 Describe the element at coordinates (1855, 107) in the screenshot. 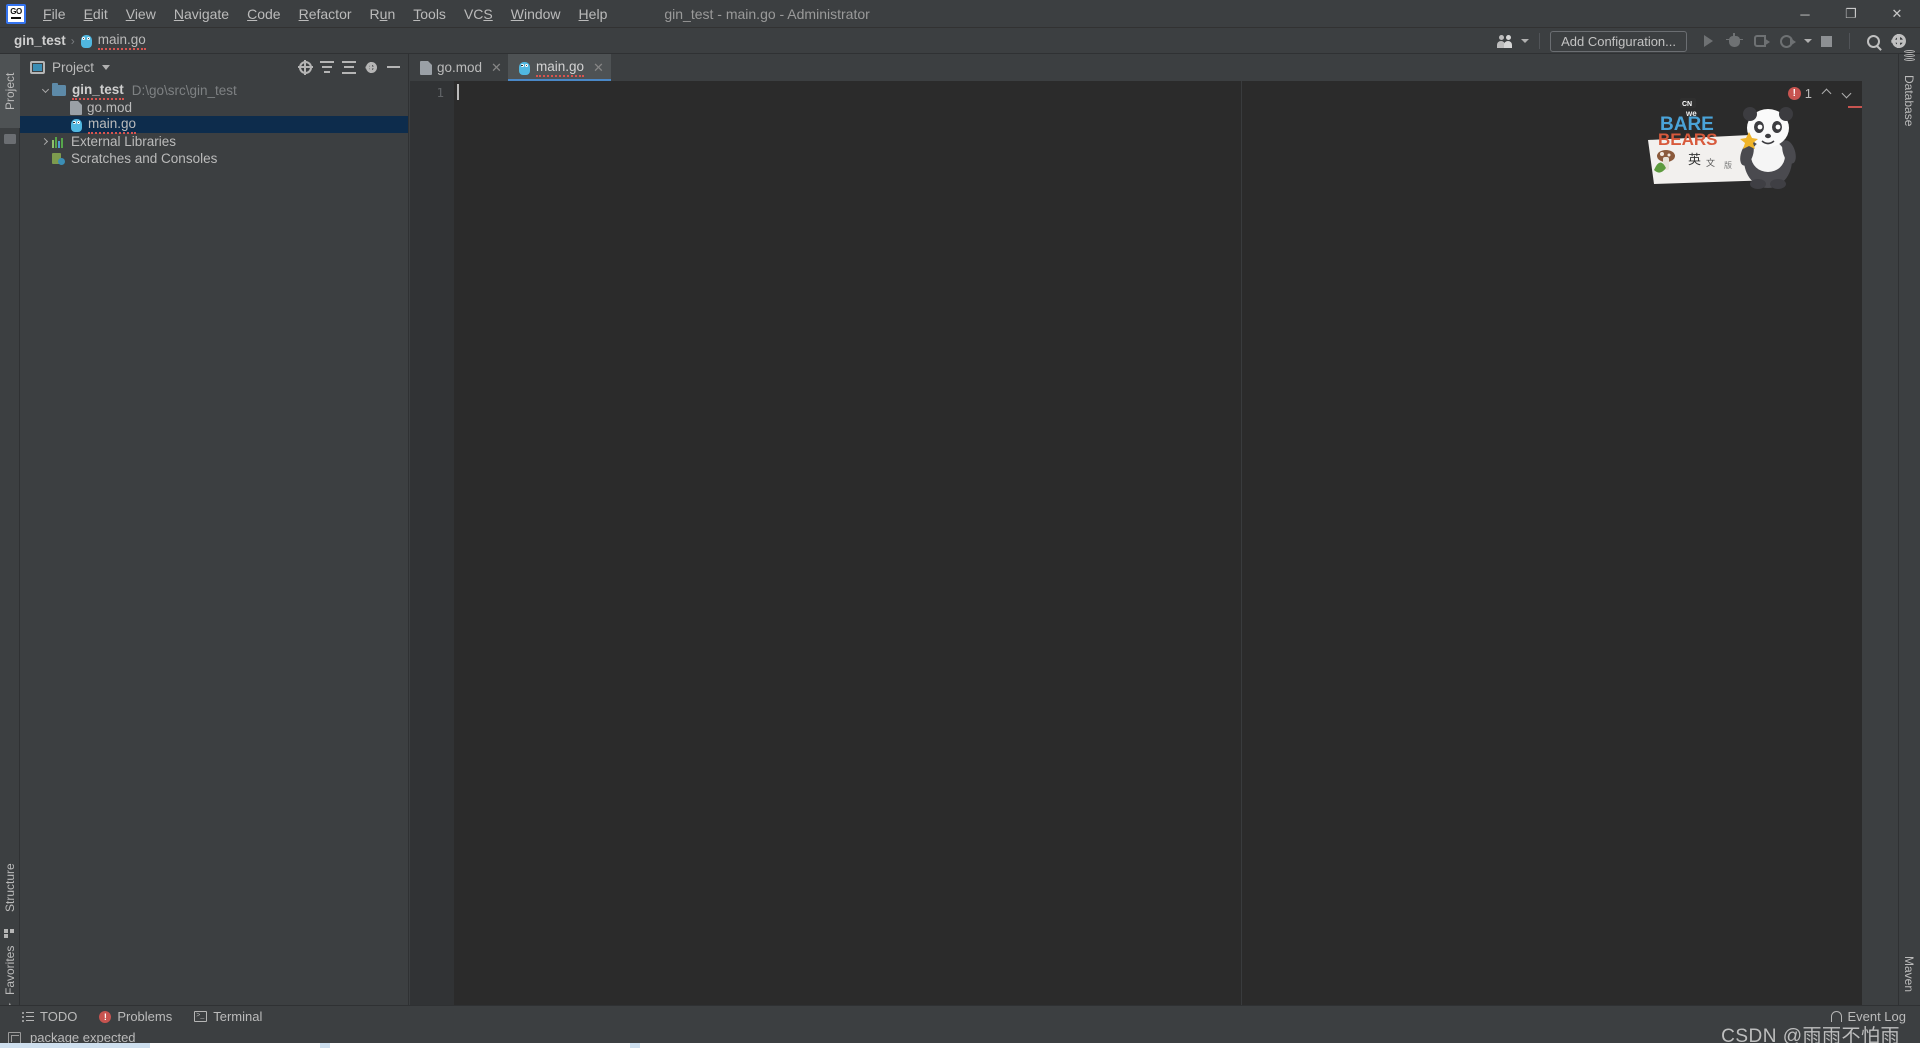

I see `error-stripe-marker` at that location.